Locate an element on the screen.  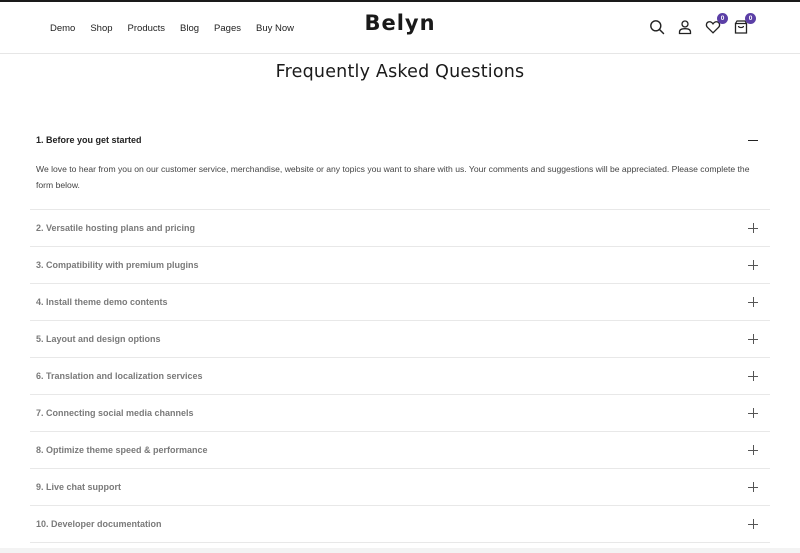
faq-question-toggle: 4. Install theme demo contents is located at coordinates (400, 302).